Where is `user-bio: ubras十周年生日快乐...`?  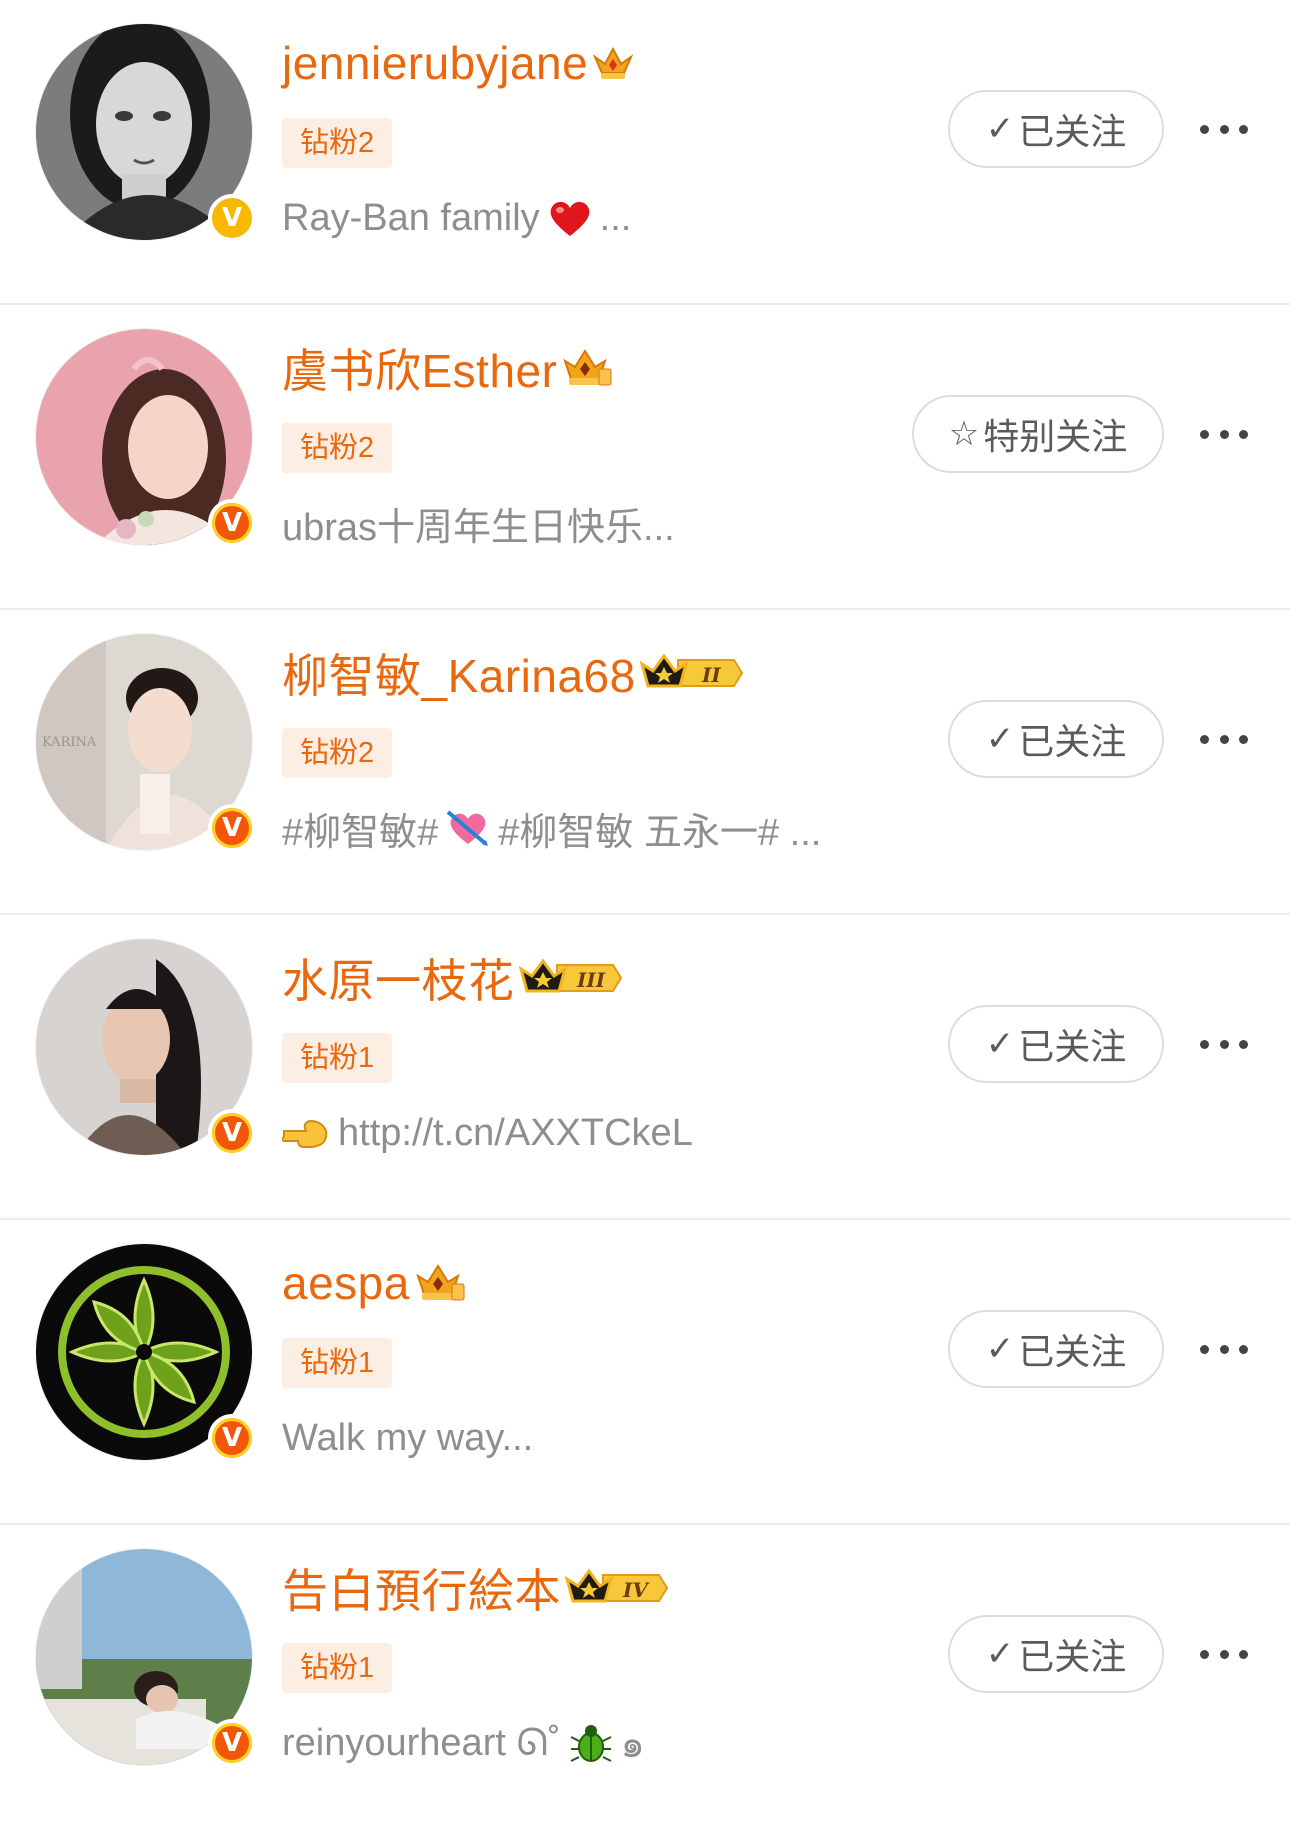
user-bio: ubras十周年生日快乐... is located at coordinates (478, 527).